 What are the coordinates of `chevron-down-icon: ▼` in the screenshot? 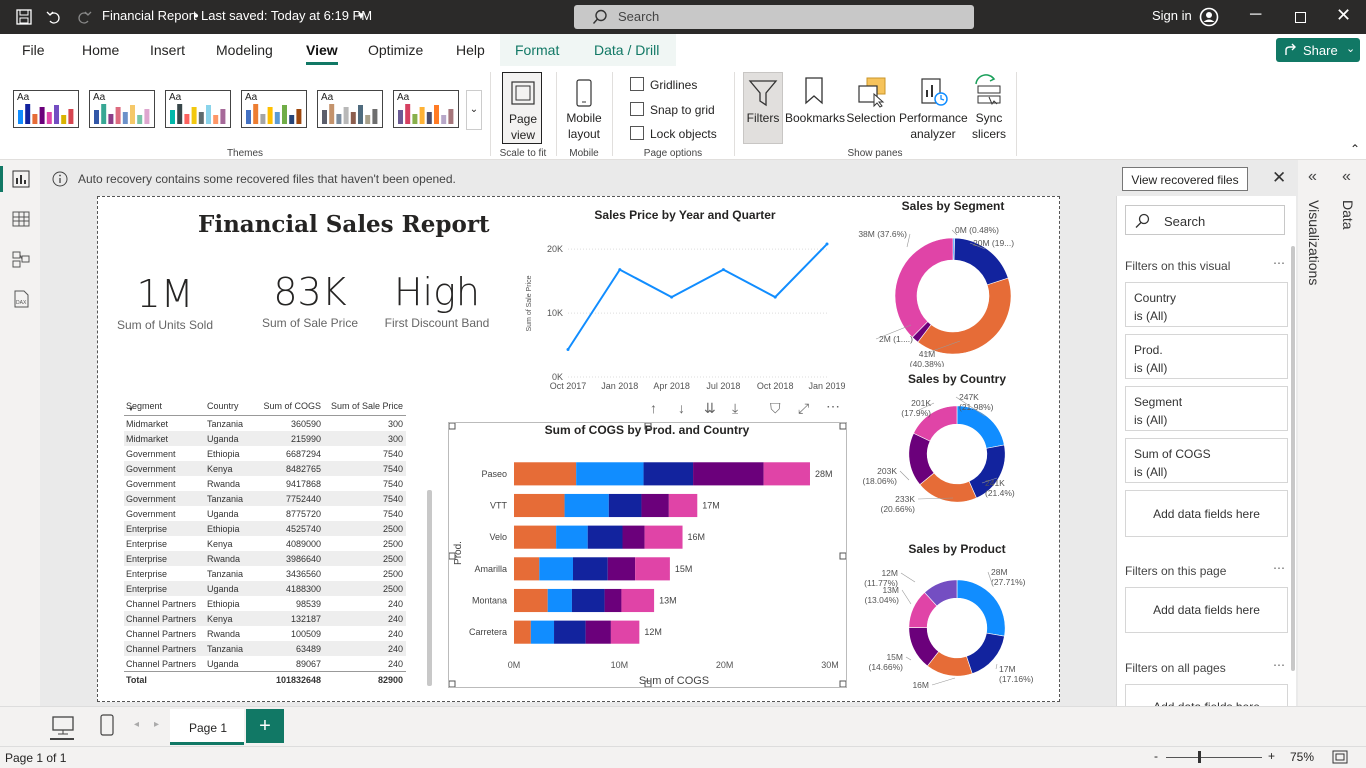 It's located at (361, 16).